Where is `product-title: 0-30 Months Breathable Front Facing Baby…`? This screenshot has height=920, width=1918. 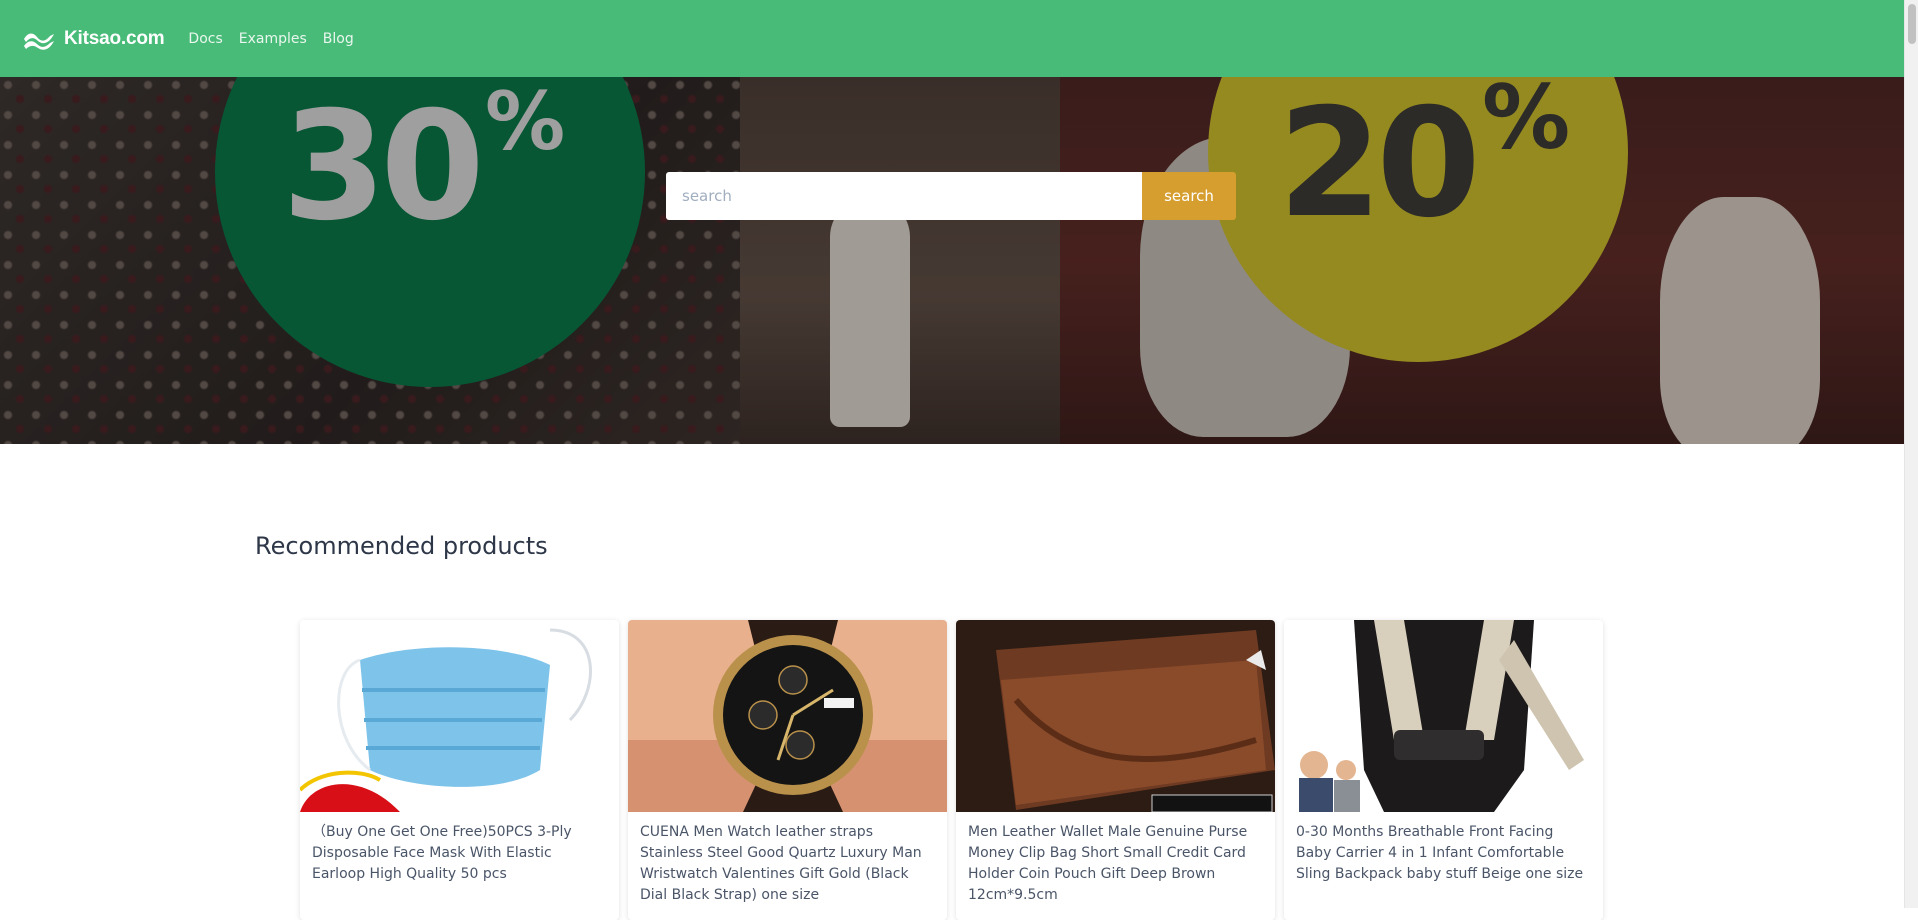
product-title: 0-30 Months Breathable Front Facing Baby… is located at coordinates (1443, 848).